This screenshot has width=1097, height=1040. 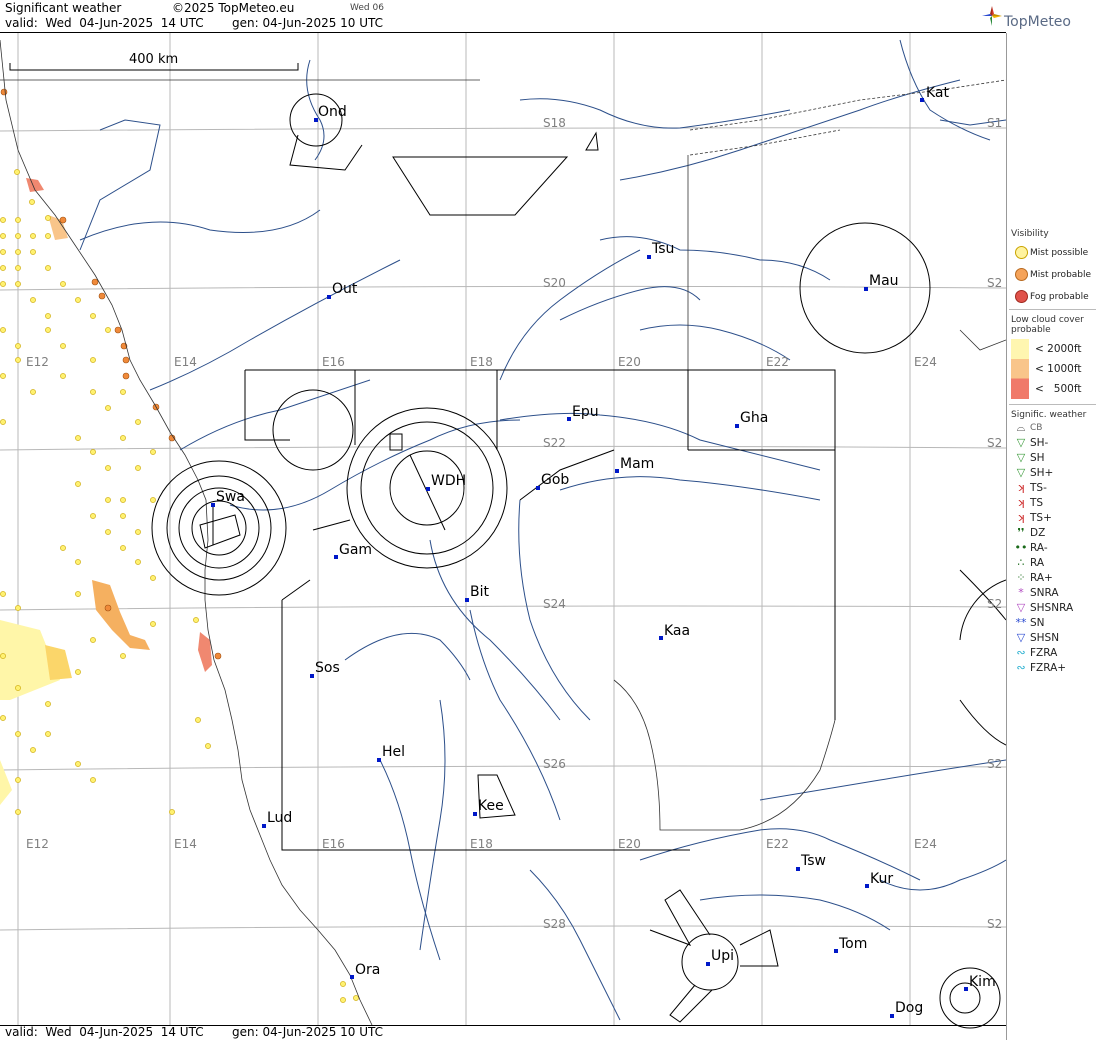 I want to click on freezing-rain-icon: ∾, so click(x=1021, y=652).